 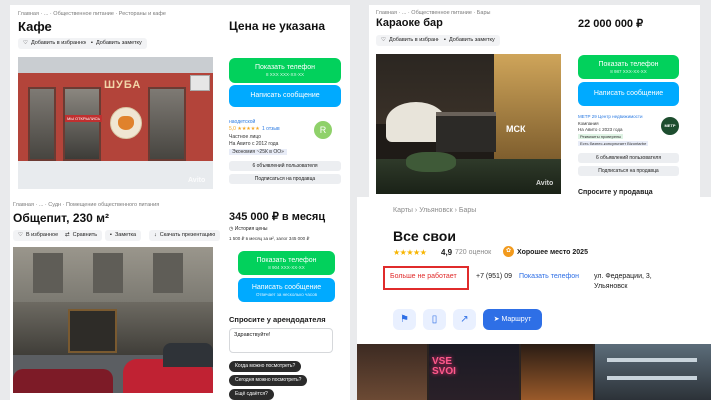 I want to click on favorite-button: ♡ В избранное, so click(x=38, y=235).